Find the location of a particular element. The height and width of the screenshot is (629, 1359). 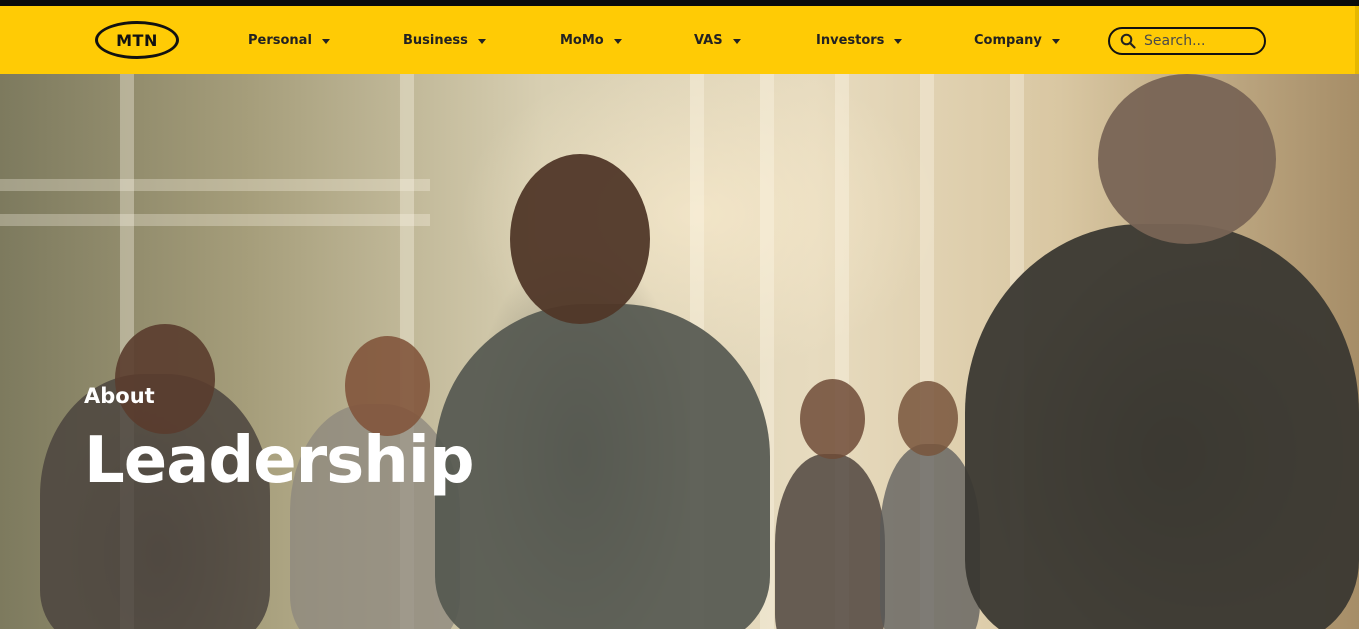

nav-item-company: Company is located at coordinates (1017, 40).